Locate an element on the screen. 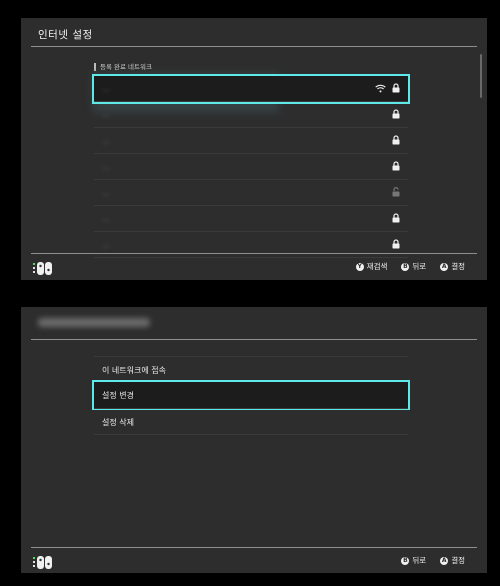 Image resolution: width=500 pixels, height=586 pixels. wifi-signal-icon is located at coordinates (380, 88).